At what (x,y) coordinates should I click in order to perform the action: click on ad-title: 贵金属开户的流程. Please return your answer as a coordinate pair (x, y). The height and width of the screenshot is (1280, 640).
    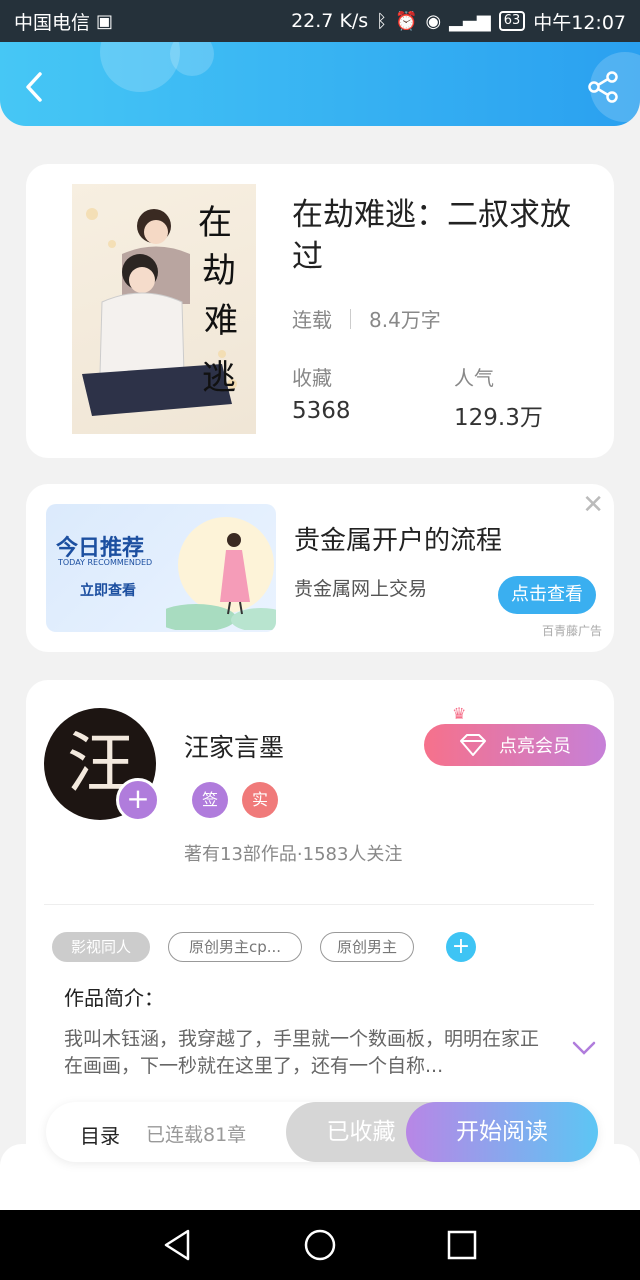
    Looking at the image, I should click on (398, 541).